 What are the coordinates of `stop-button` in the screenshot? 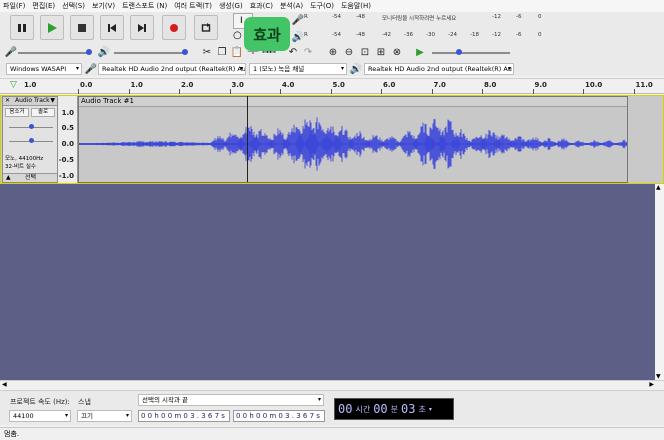 It's located at (82, 27).